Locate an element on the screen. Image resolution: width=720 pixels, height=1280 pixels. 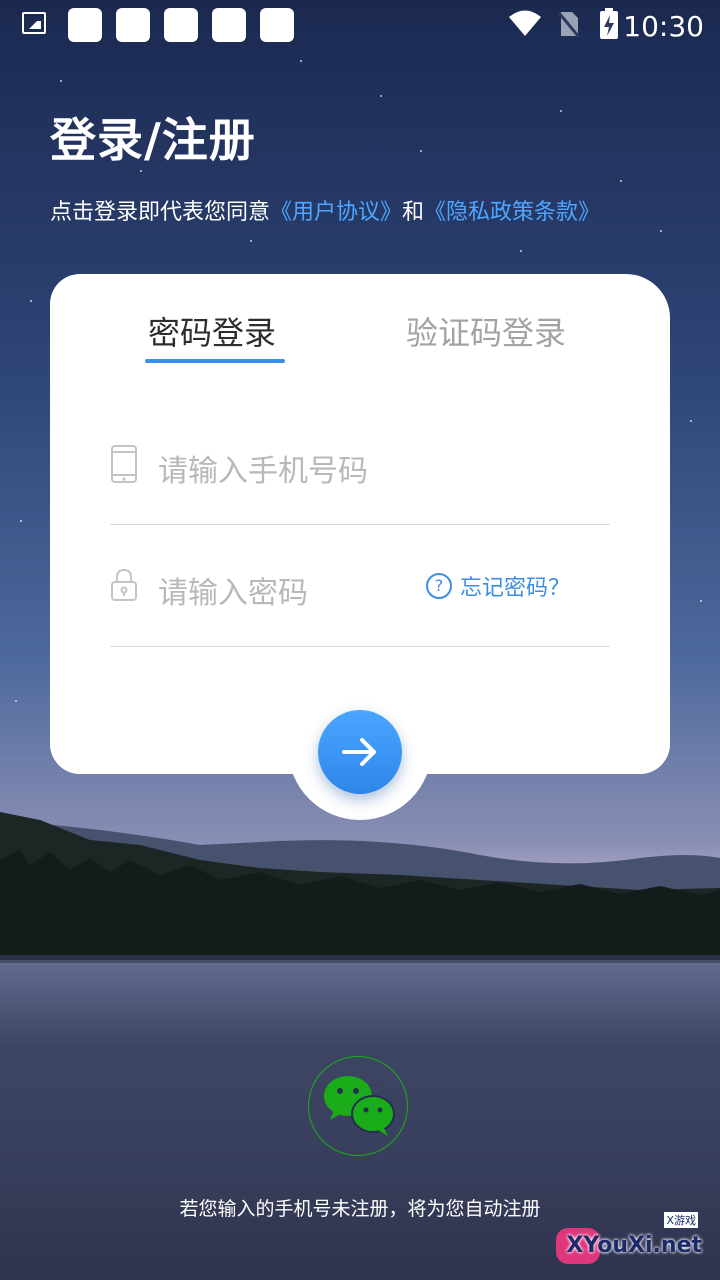
password-input: 请输入密码 is located at coordinates (233, 590).